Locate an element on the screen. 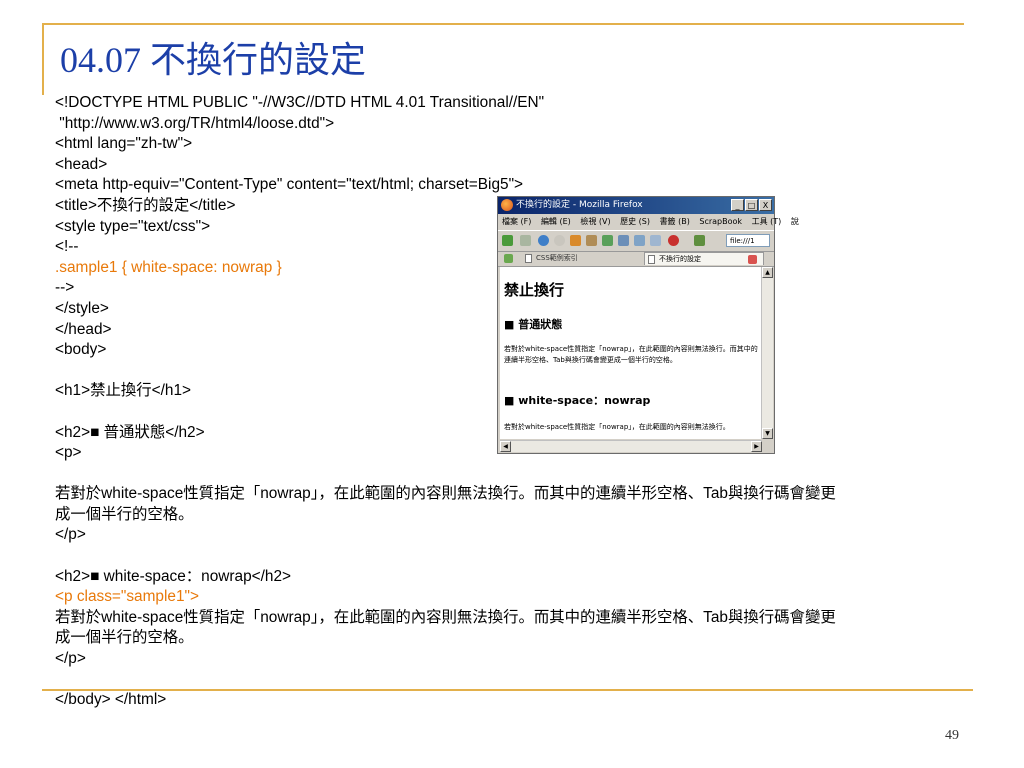  menu-bookmarks: 書籤 (B) is located at coordinates (675, 221).